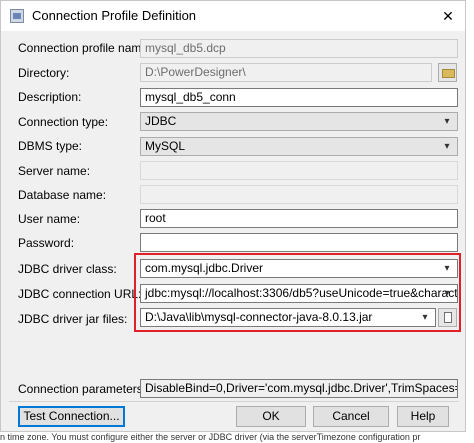 This screenshot has height=443, width=474. Describe the element at coordinates (299, 218) in the screenshot. I see `user-name-field: root` at that location.